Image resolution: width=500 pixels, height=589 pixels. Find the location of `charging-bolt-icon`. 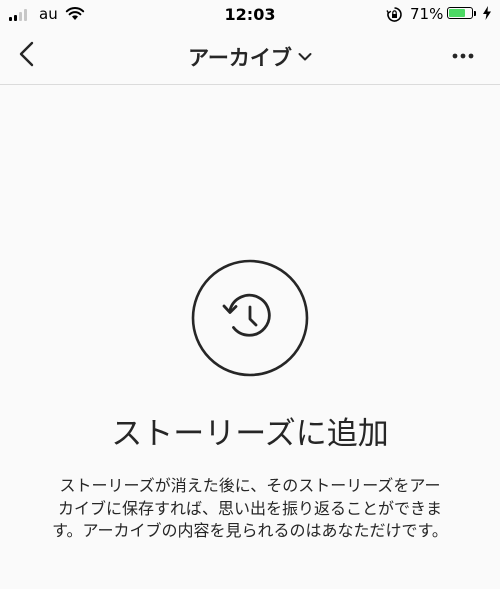

charging-bolt-icon is located at coordinates (487, 13).